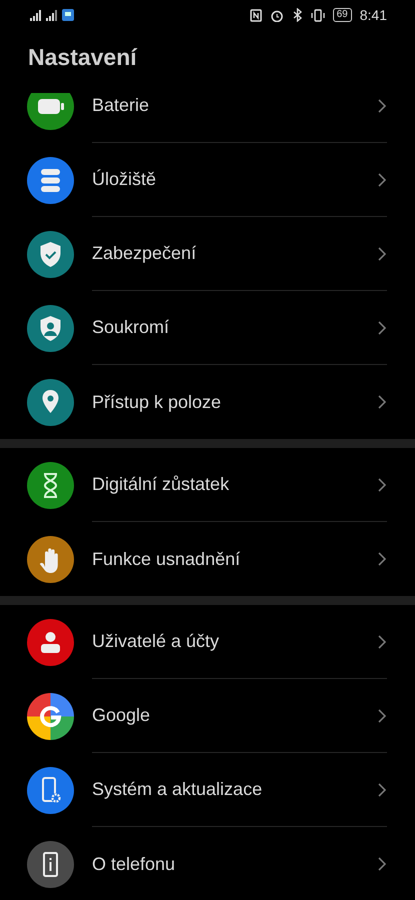  Describe the element at coordinates (207, 716) in the screenshot. I see `settings-item: Google` at that location.